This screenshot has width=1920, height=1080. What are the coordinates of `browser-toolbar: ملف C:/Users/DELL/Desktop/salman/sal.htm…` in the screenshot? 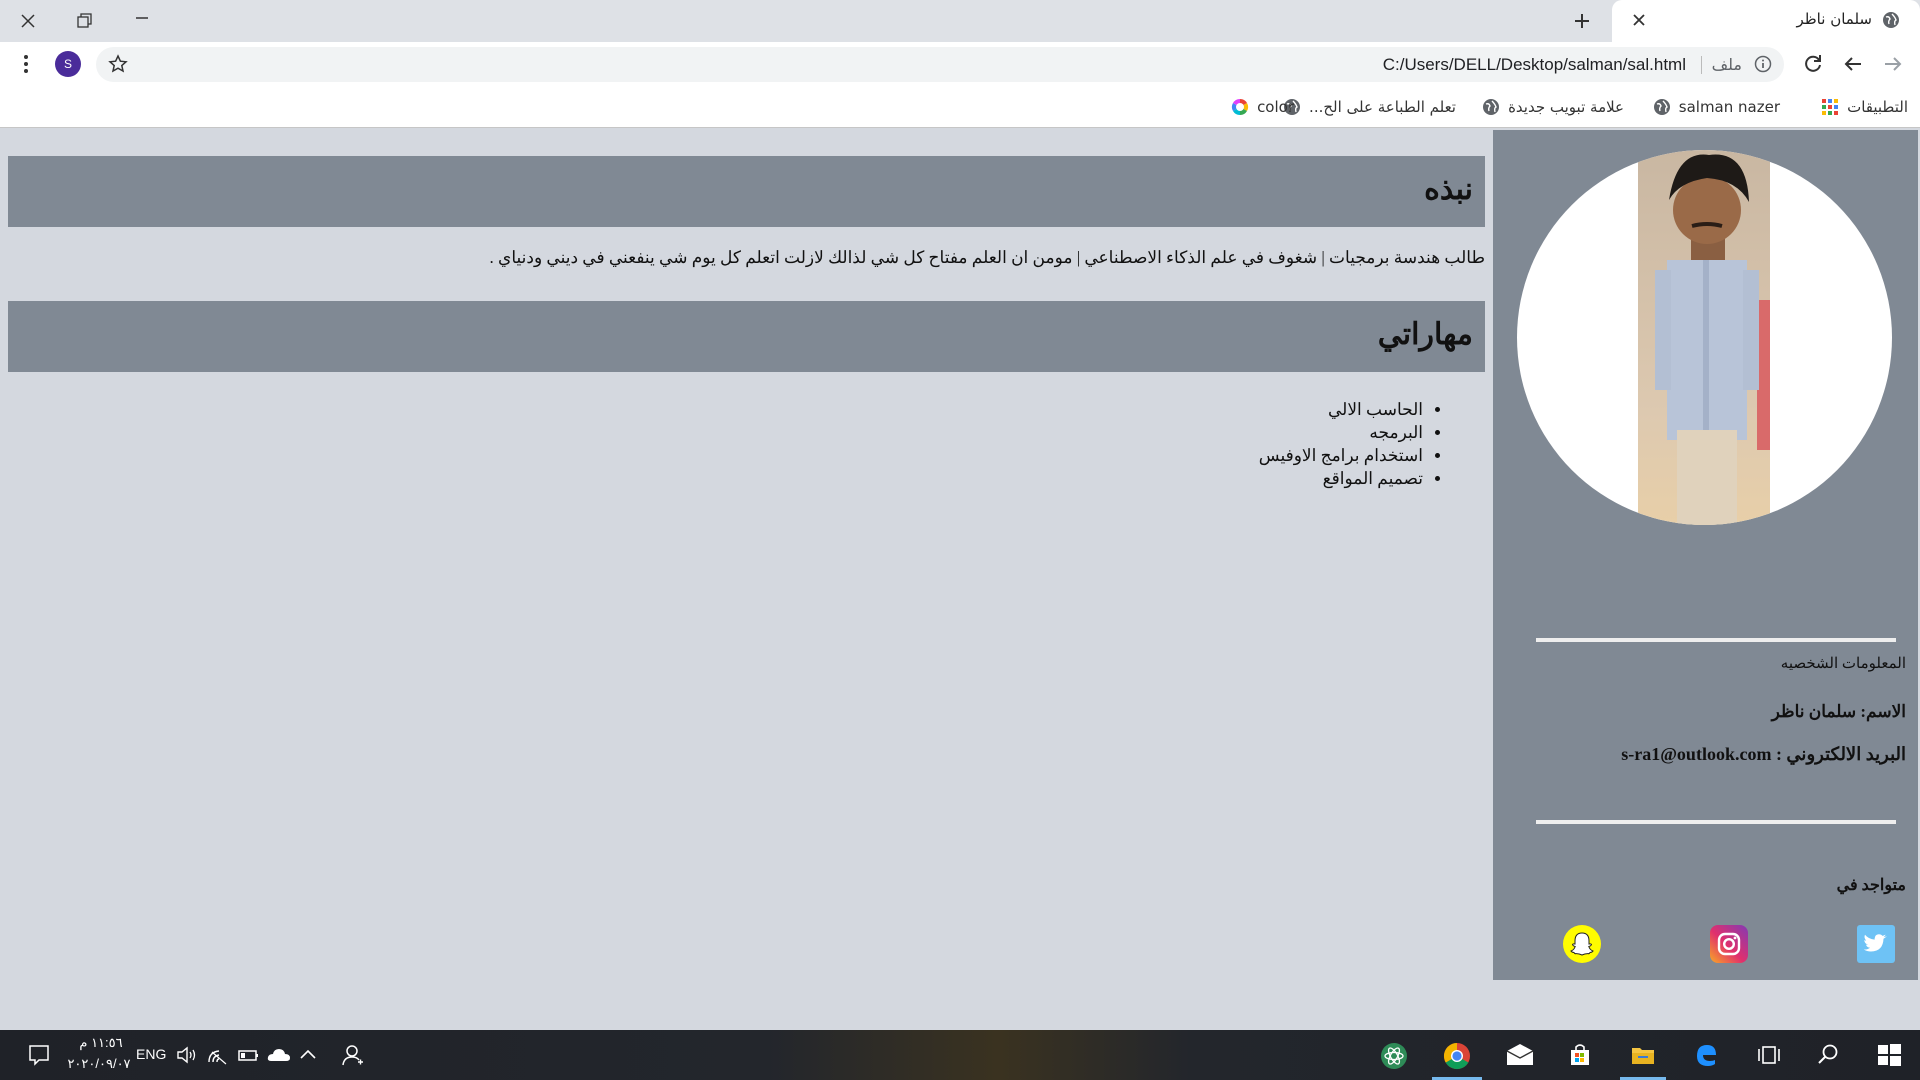 It's located at (960, 64).